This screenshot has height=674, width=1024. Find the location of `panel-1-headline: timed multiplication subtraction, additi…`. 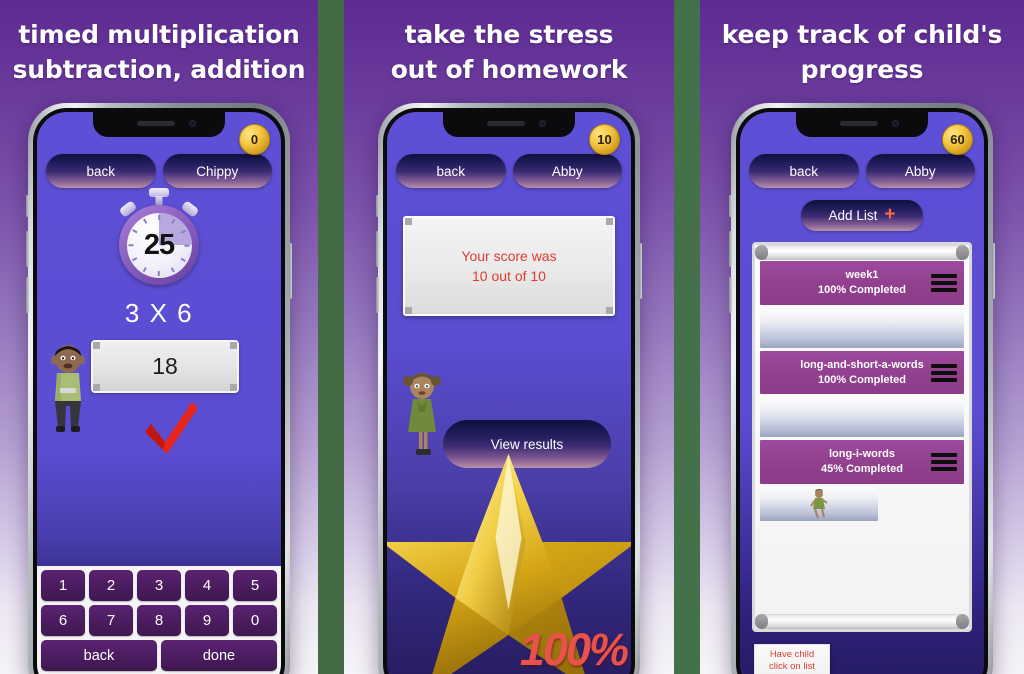

panel-1-headline: timed multiplication subtraction, additi… is located at coordinates (159, 52).